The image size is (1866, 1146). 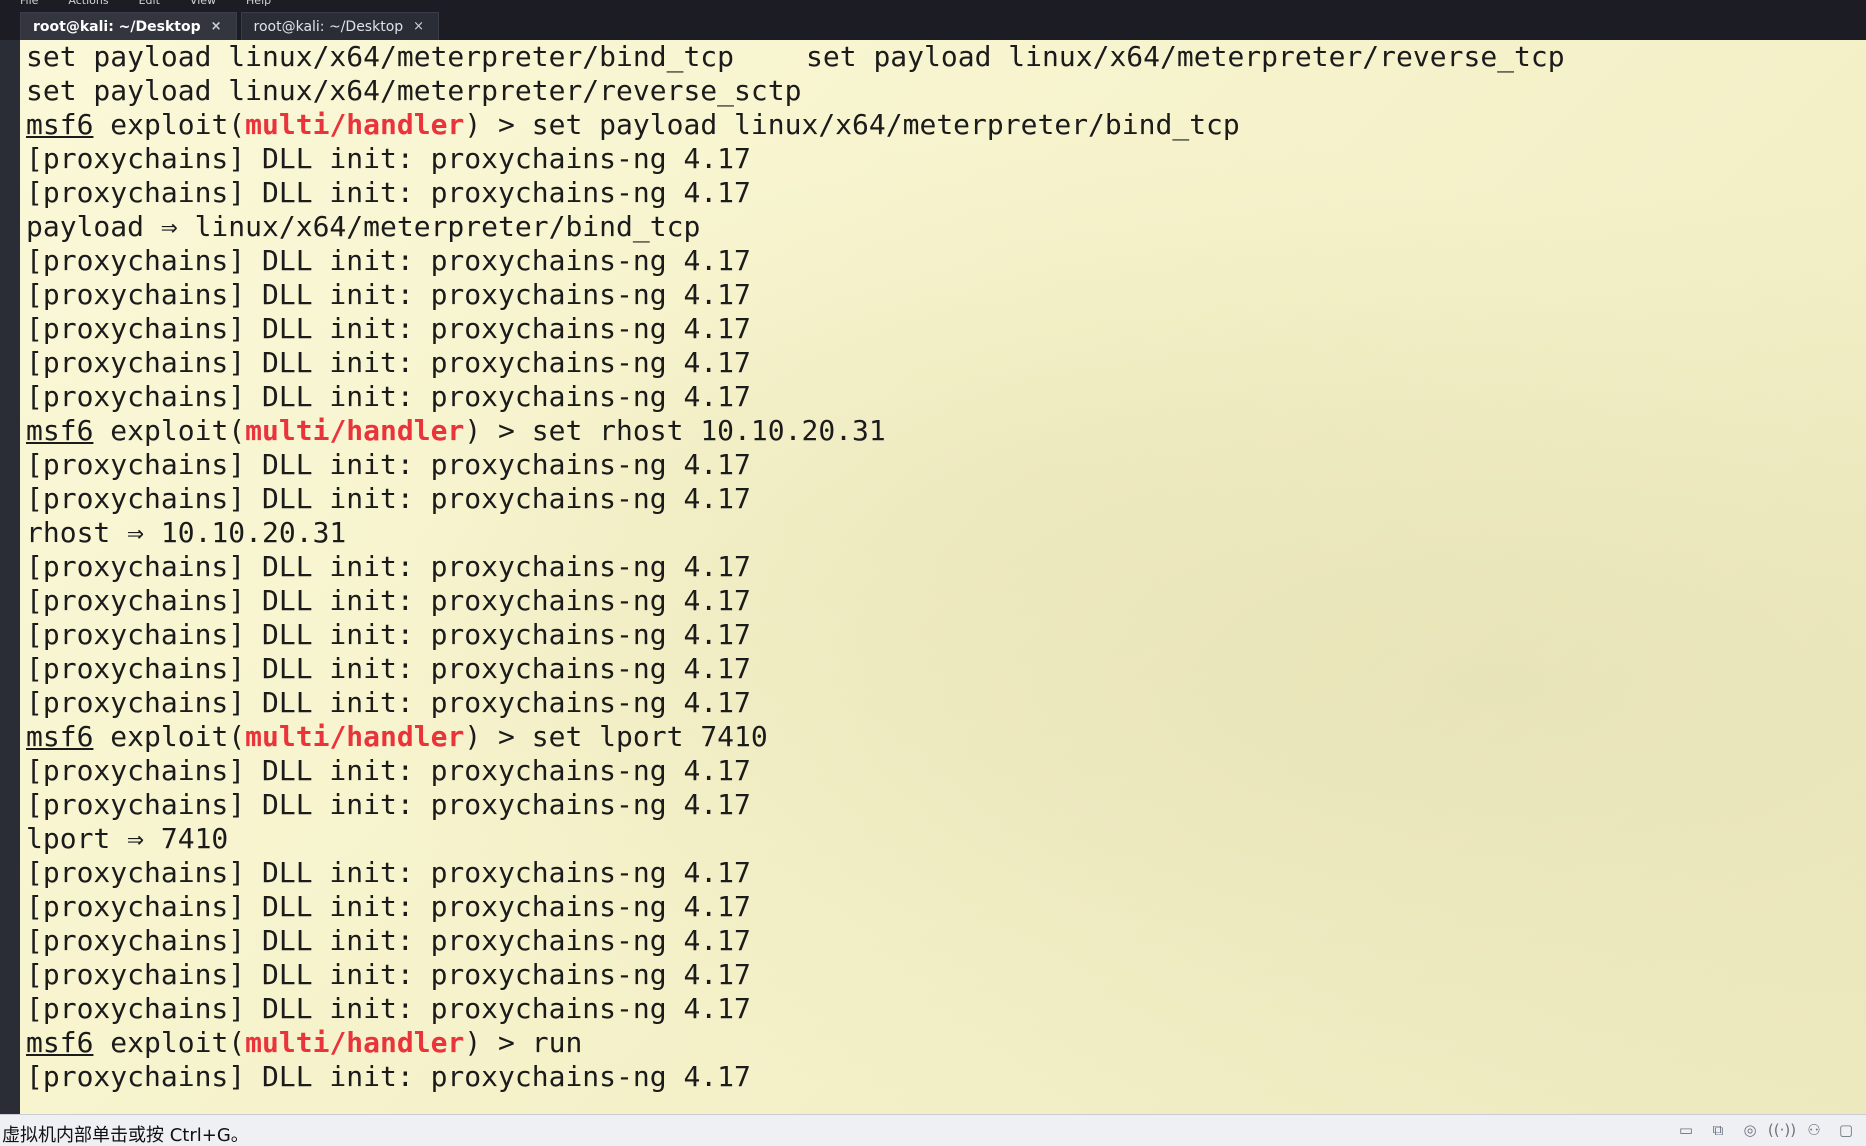 What do you see at coordinates (258, 3) in the screenshot?
I see `menu-item-help: Help` at bounding box center [258, 3].